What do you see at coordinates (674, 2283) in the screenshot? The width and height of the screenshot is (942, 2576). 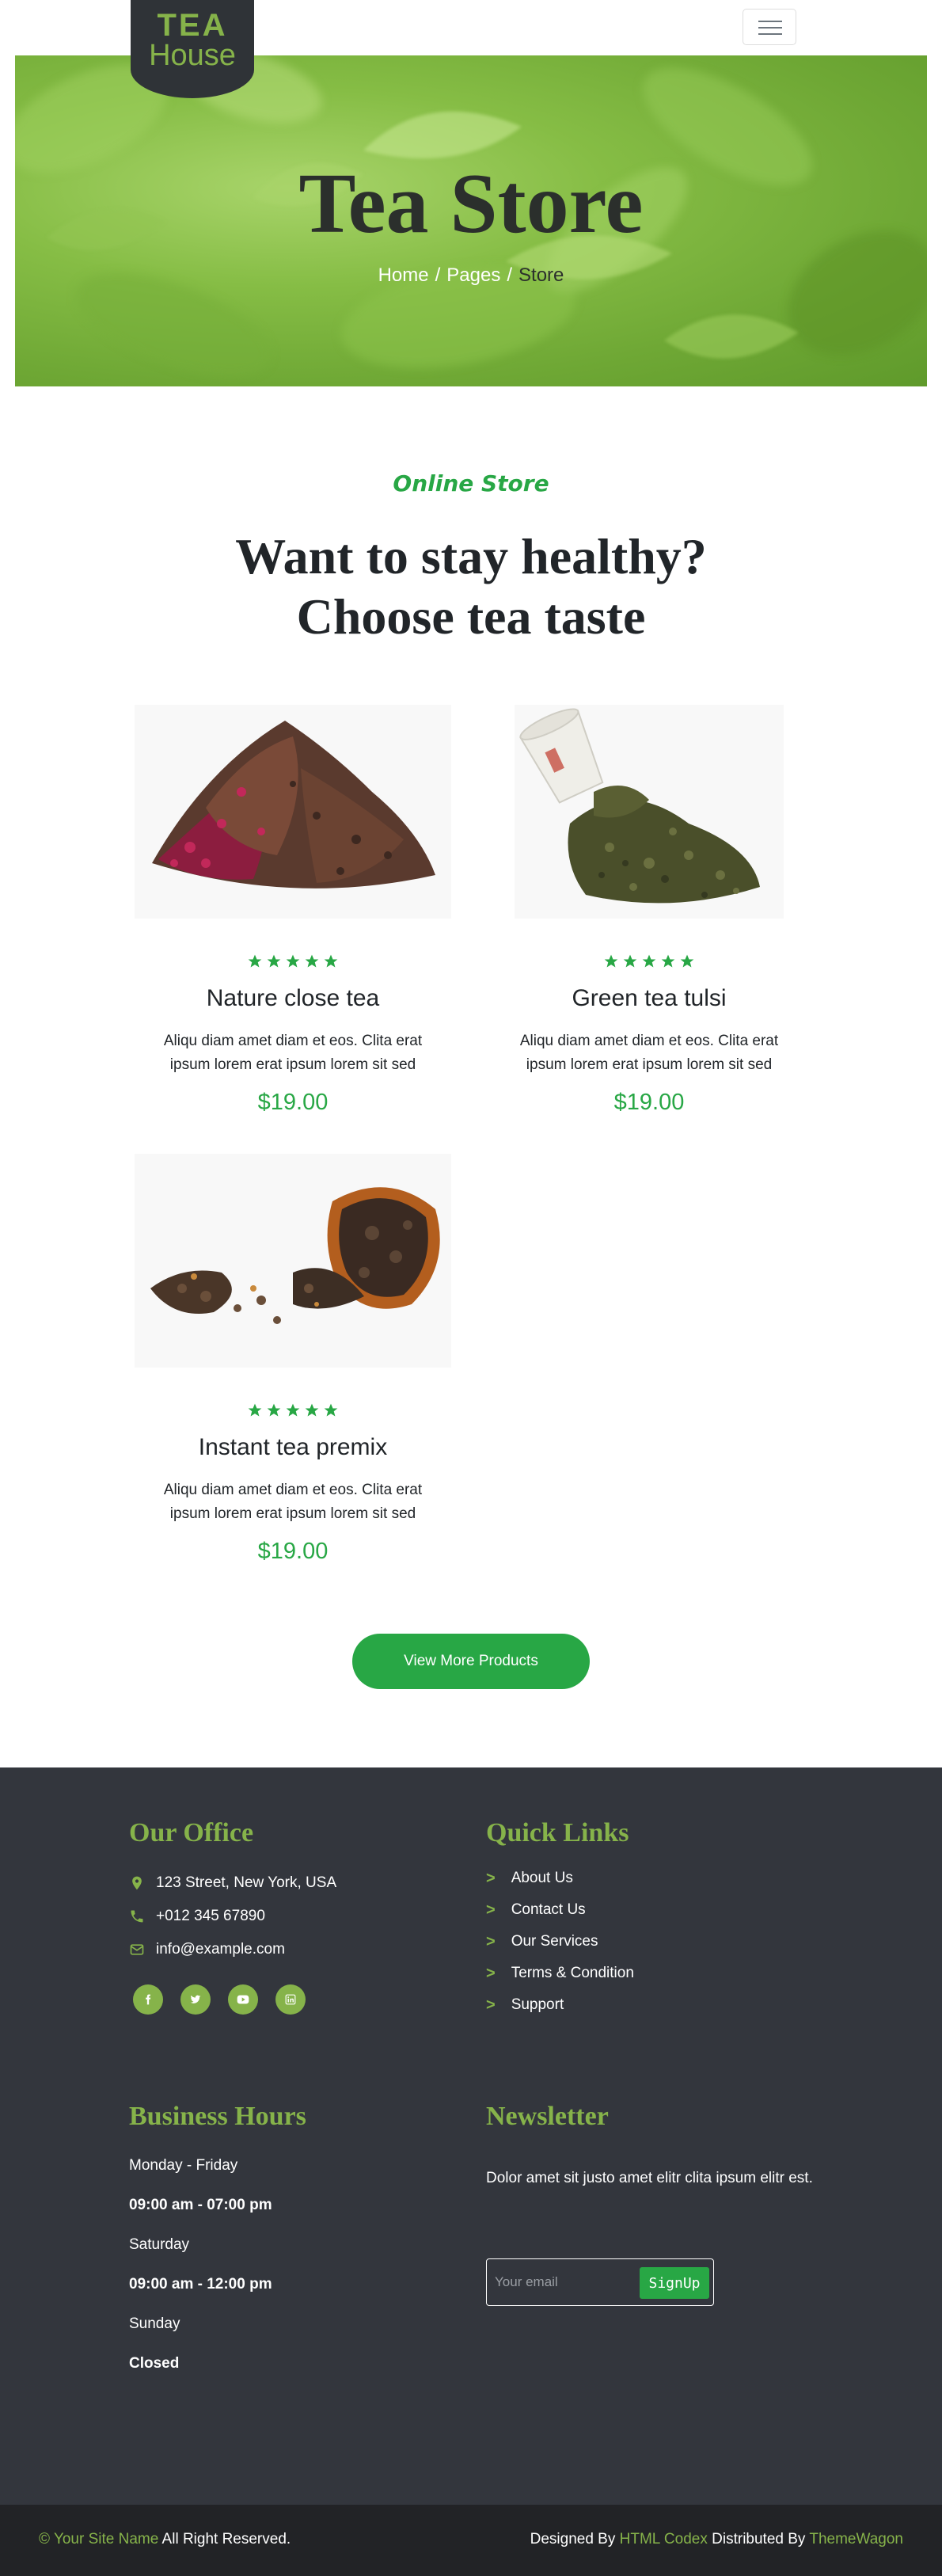 I see `newsletter-signup-button: SignUp` at bounding box center [674, 2283].